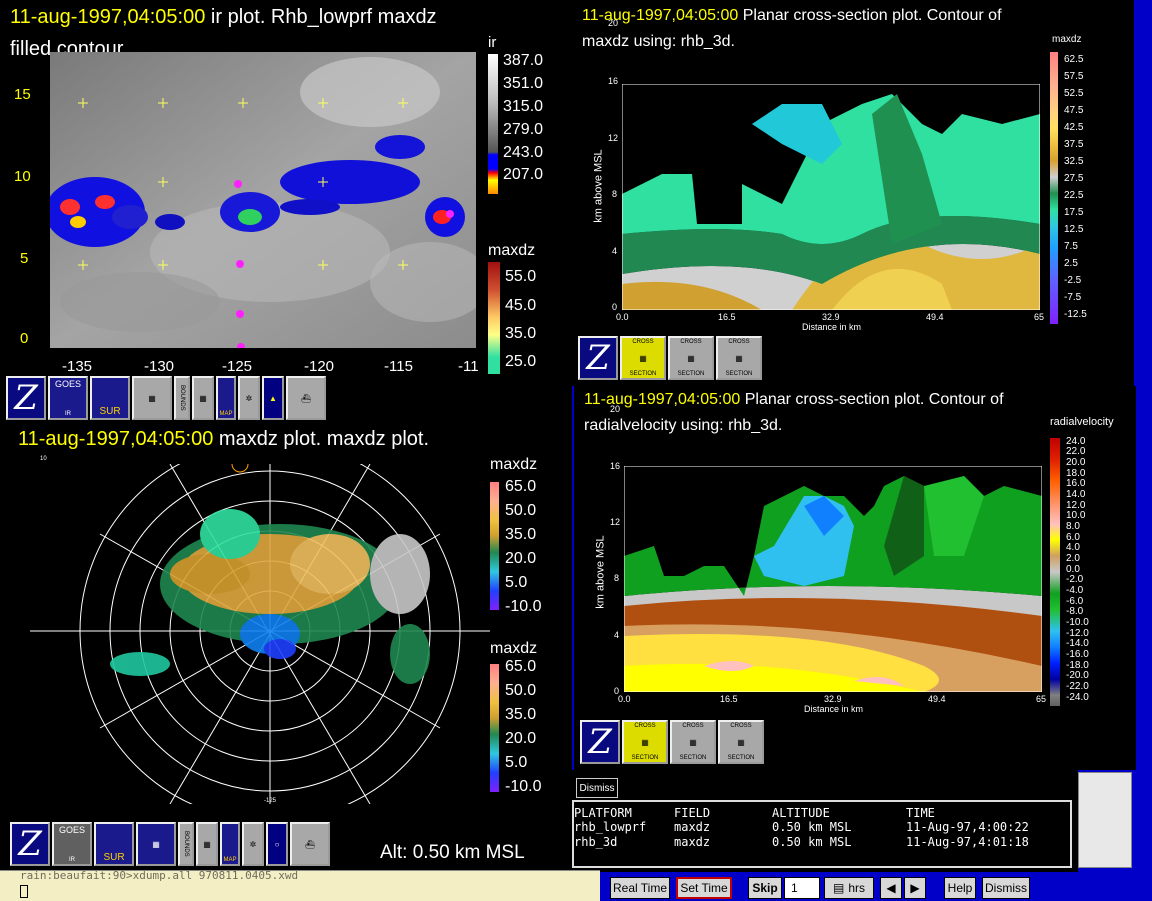 The height and width of the screenshot is (901, 1152). Describe the element at coordinates (838, 888) in the screenshot. I see `menu-icon: ▤` at that location.